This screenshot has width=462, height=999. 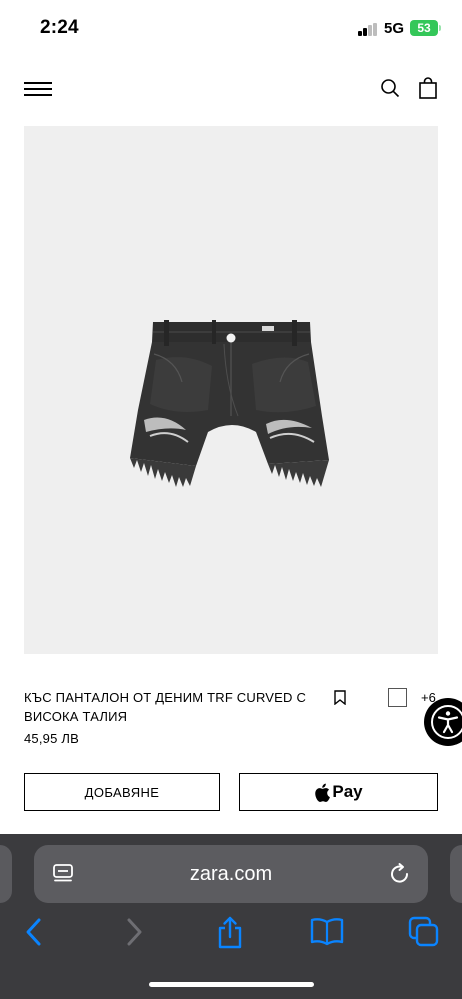 What do you see at coordinates (446, 722) in the screenshot?
I see `accessibility-icon` at bounding box center [446, 722].